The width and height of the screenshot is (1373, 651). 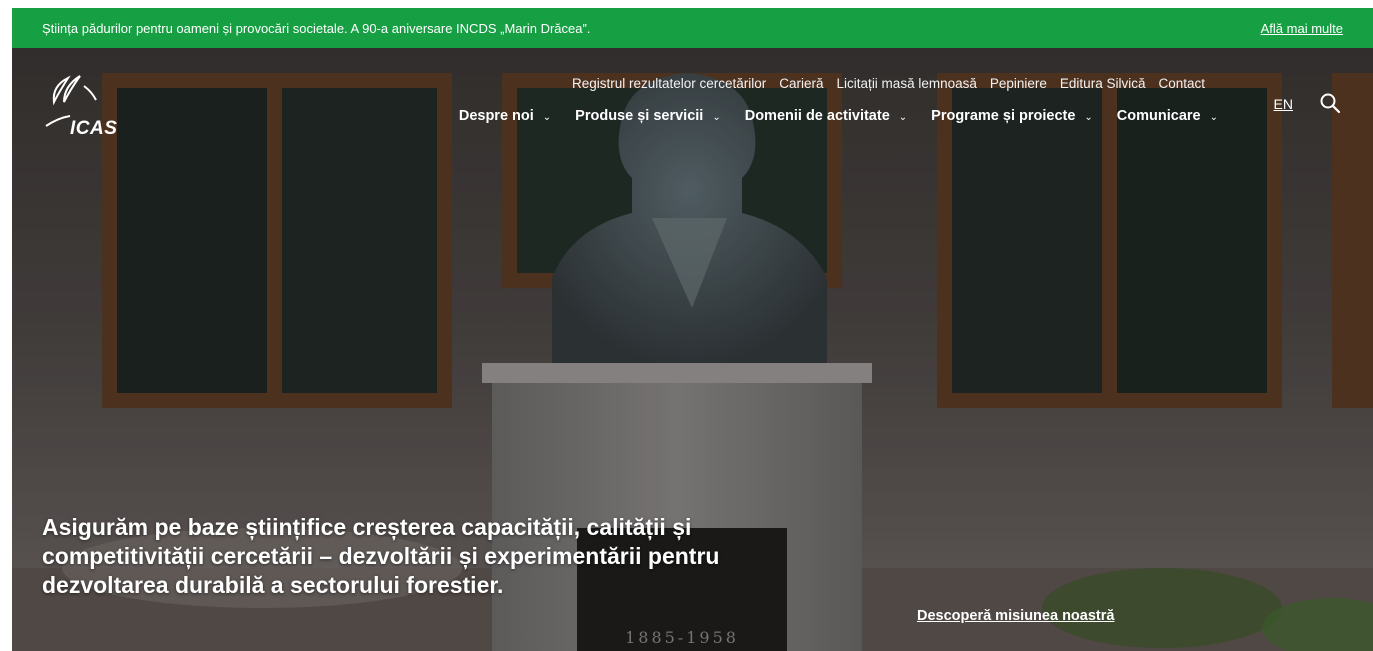 I want to click on nav-products-services: Produse și servicii ⌄, so click(x=648, y=116).